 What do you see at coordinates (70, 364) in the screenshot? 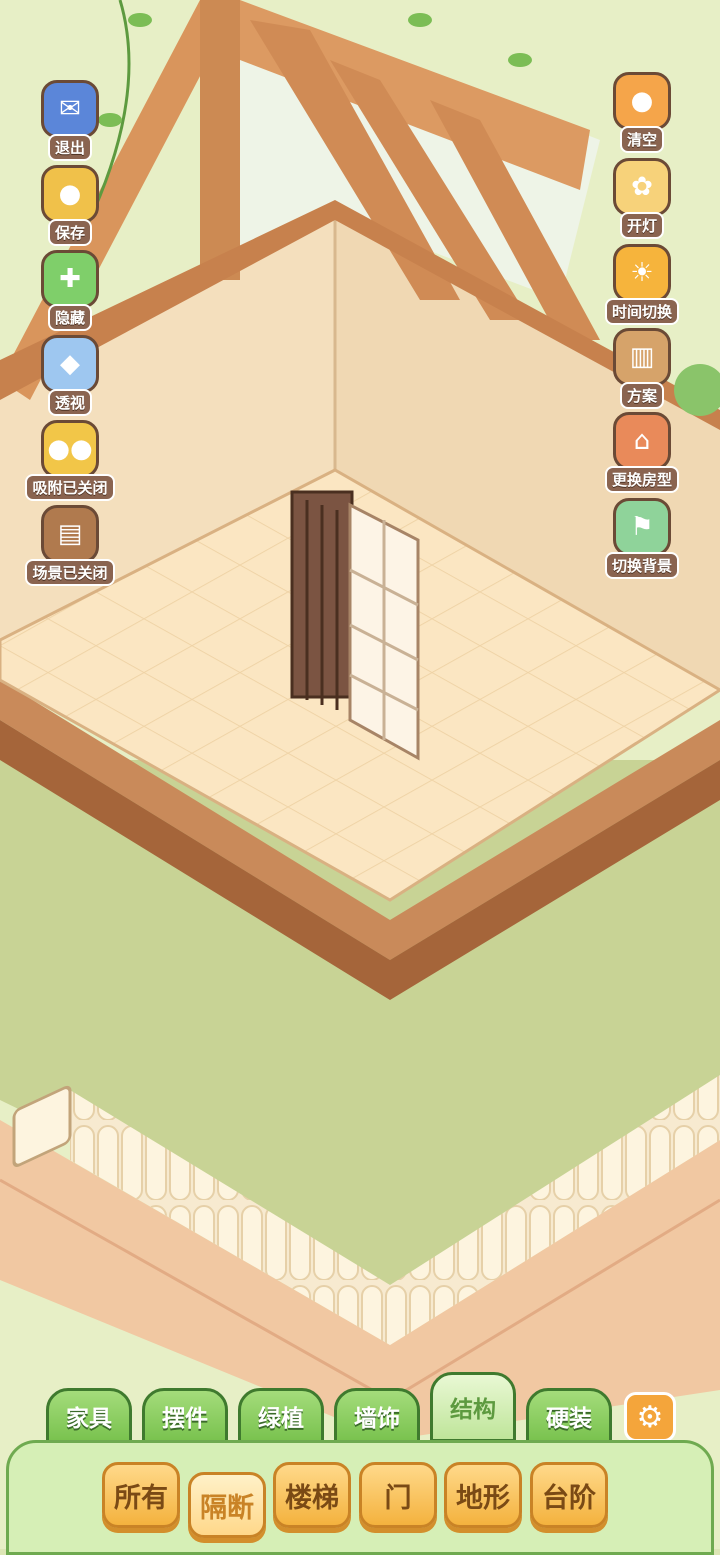
I see `perspective-cube-icon: ◆` at bounding box center [70, 364].